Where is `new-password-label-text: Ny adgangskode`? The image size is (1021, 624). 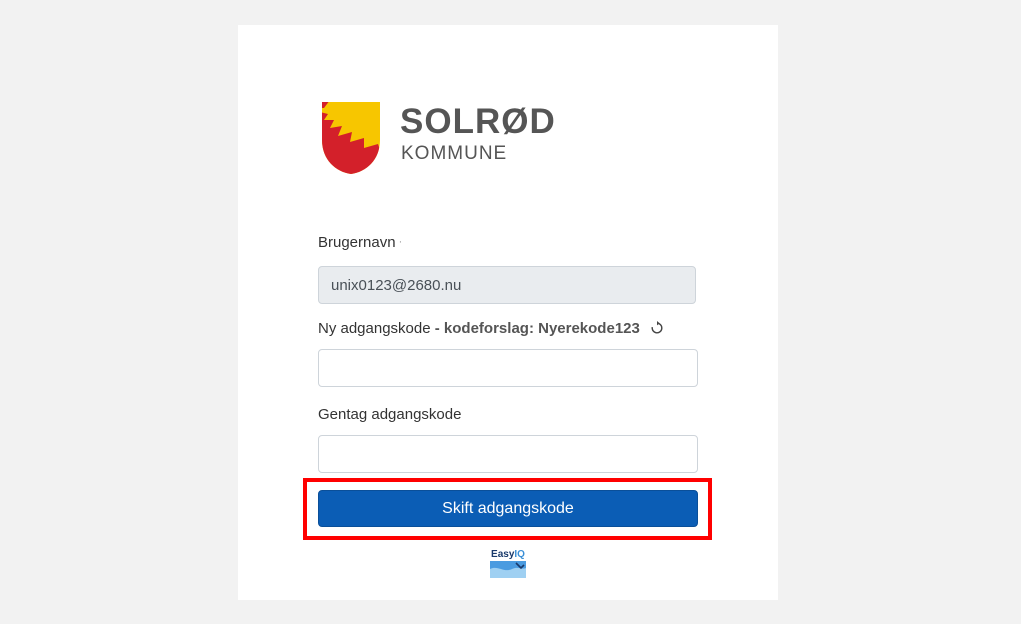
new-password-label-text: Ny adgangskode is located at coordinates (374, 328).